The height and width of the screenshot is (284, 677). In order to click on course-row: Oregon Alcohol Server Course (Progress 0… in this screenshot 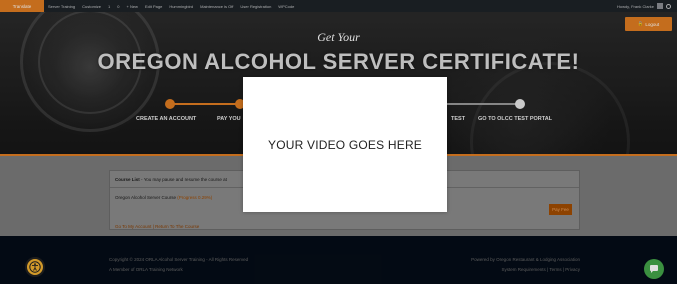, I will do `click(163, 197)`.